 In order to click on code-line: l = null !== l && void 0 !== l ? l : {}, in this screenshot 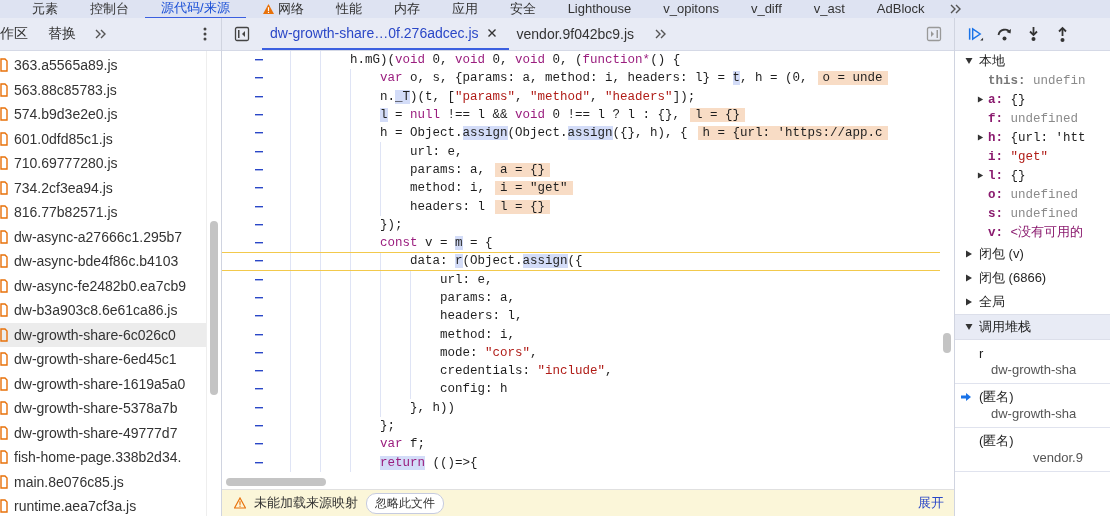, I will do `click(530, 115)`.